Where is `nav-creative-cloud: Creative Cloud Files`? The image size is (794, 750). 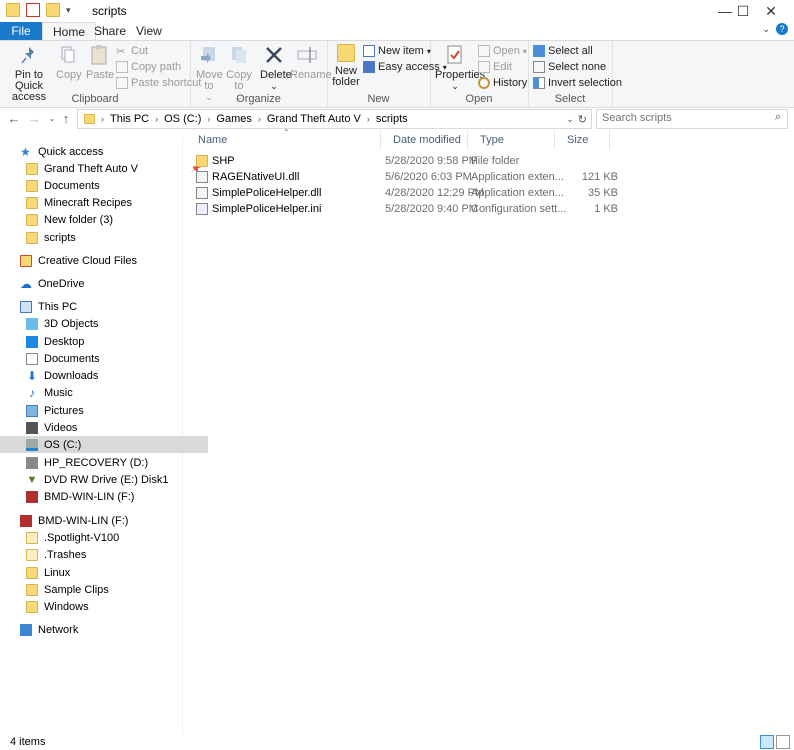
nav-creative-cloud: Creative Cloud Files is located at coordinates (101, 260).